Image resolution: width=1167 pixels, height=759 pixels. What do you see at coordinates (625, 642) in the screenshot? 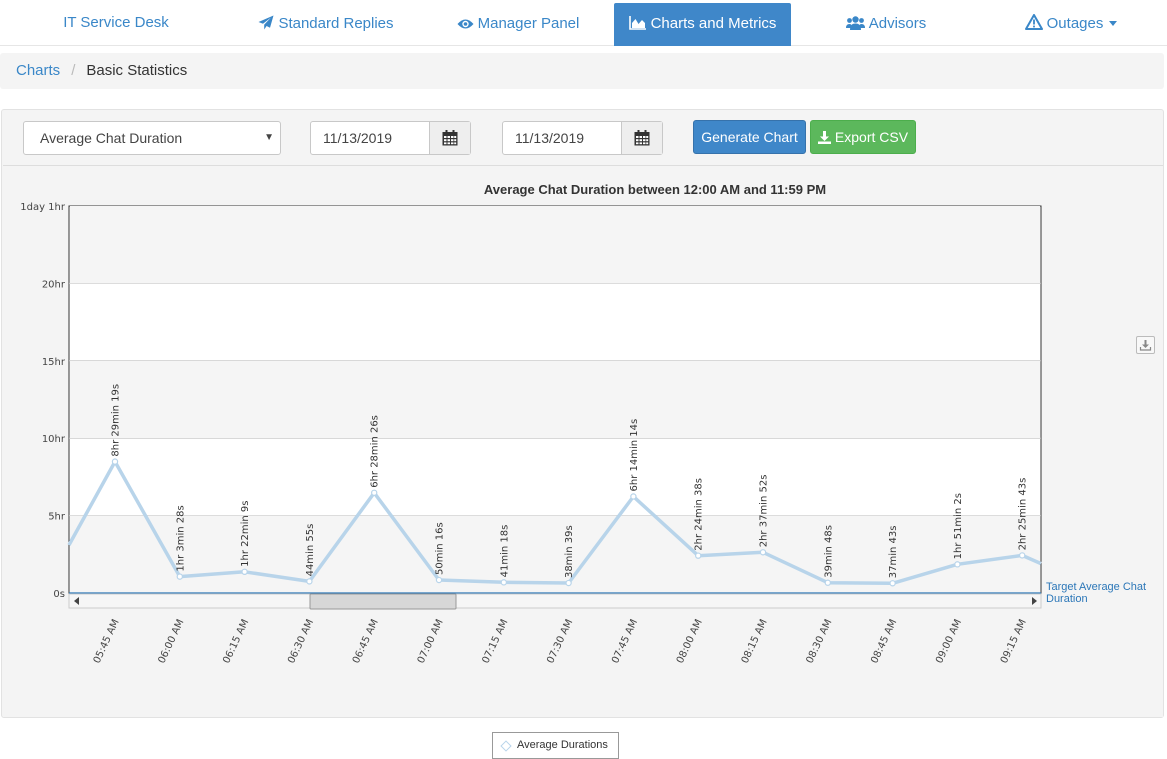
I see `x-tick-label: 07:45 AM` at bounding box center [625, 642].